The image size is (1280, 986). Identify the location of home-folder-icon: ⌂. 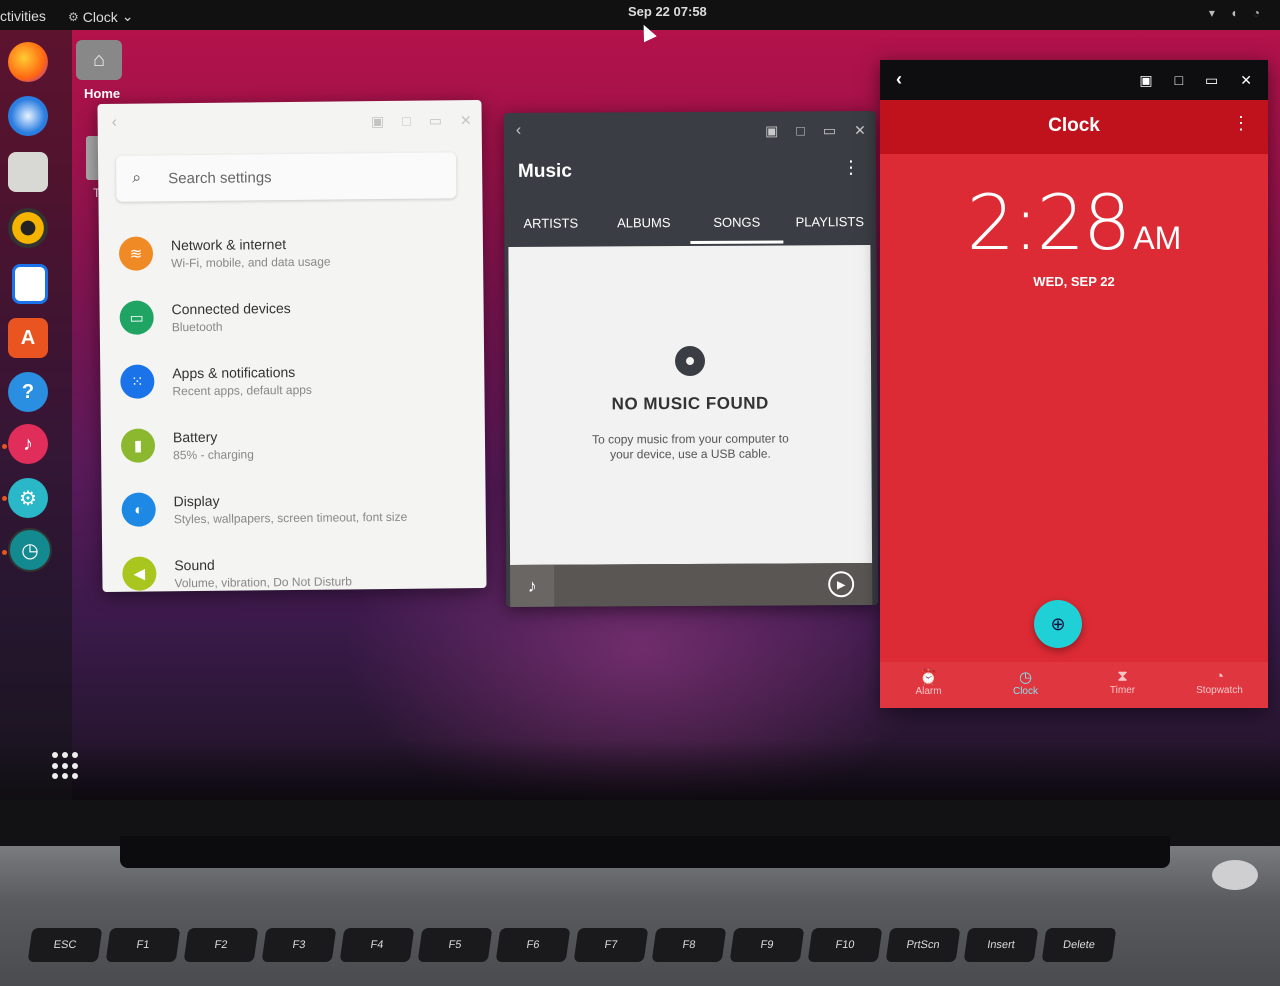
(99, 60).